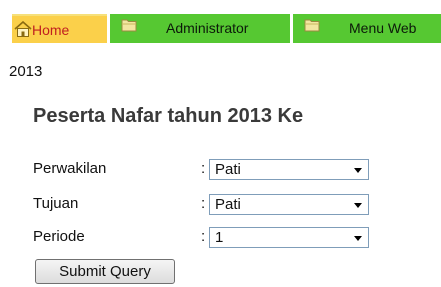  I want to click on tab-menu-web: Menu Web, so click(367, 28).